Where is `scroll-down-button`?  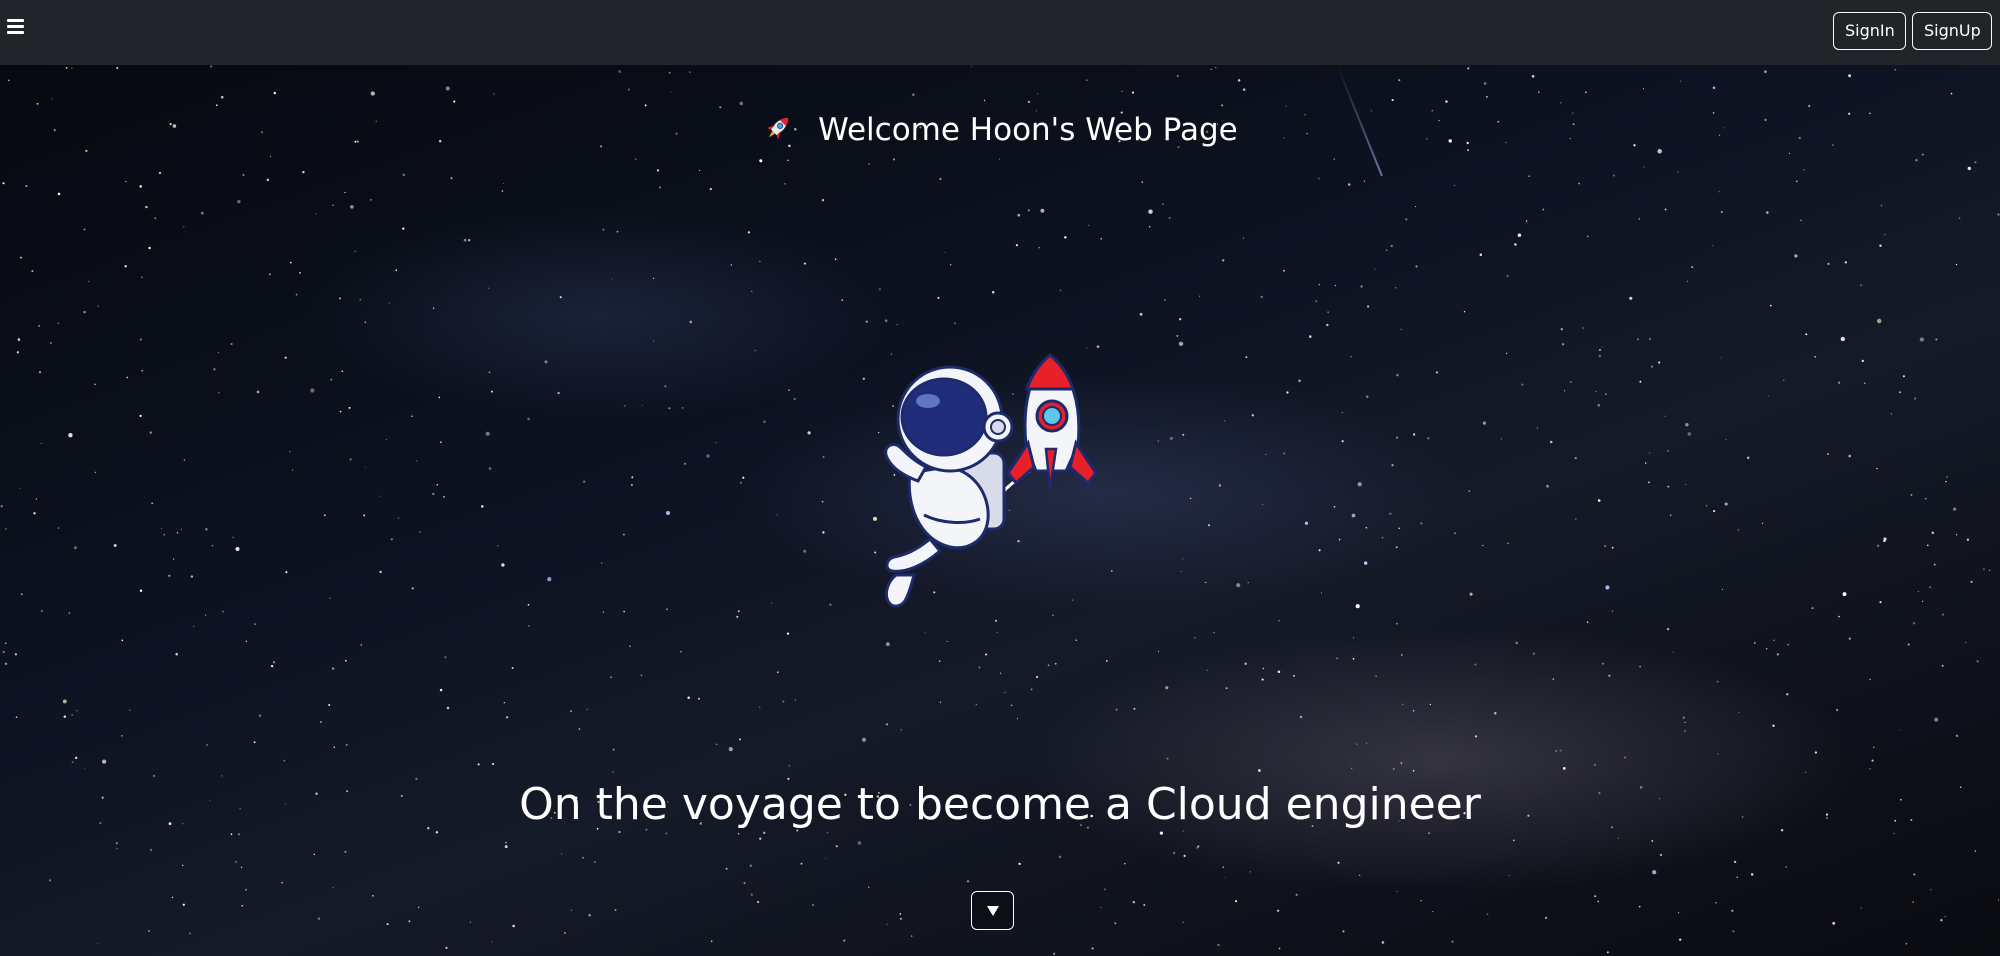
scroll-down-button is located at coordinates (992, 910).